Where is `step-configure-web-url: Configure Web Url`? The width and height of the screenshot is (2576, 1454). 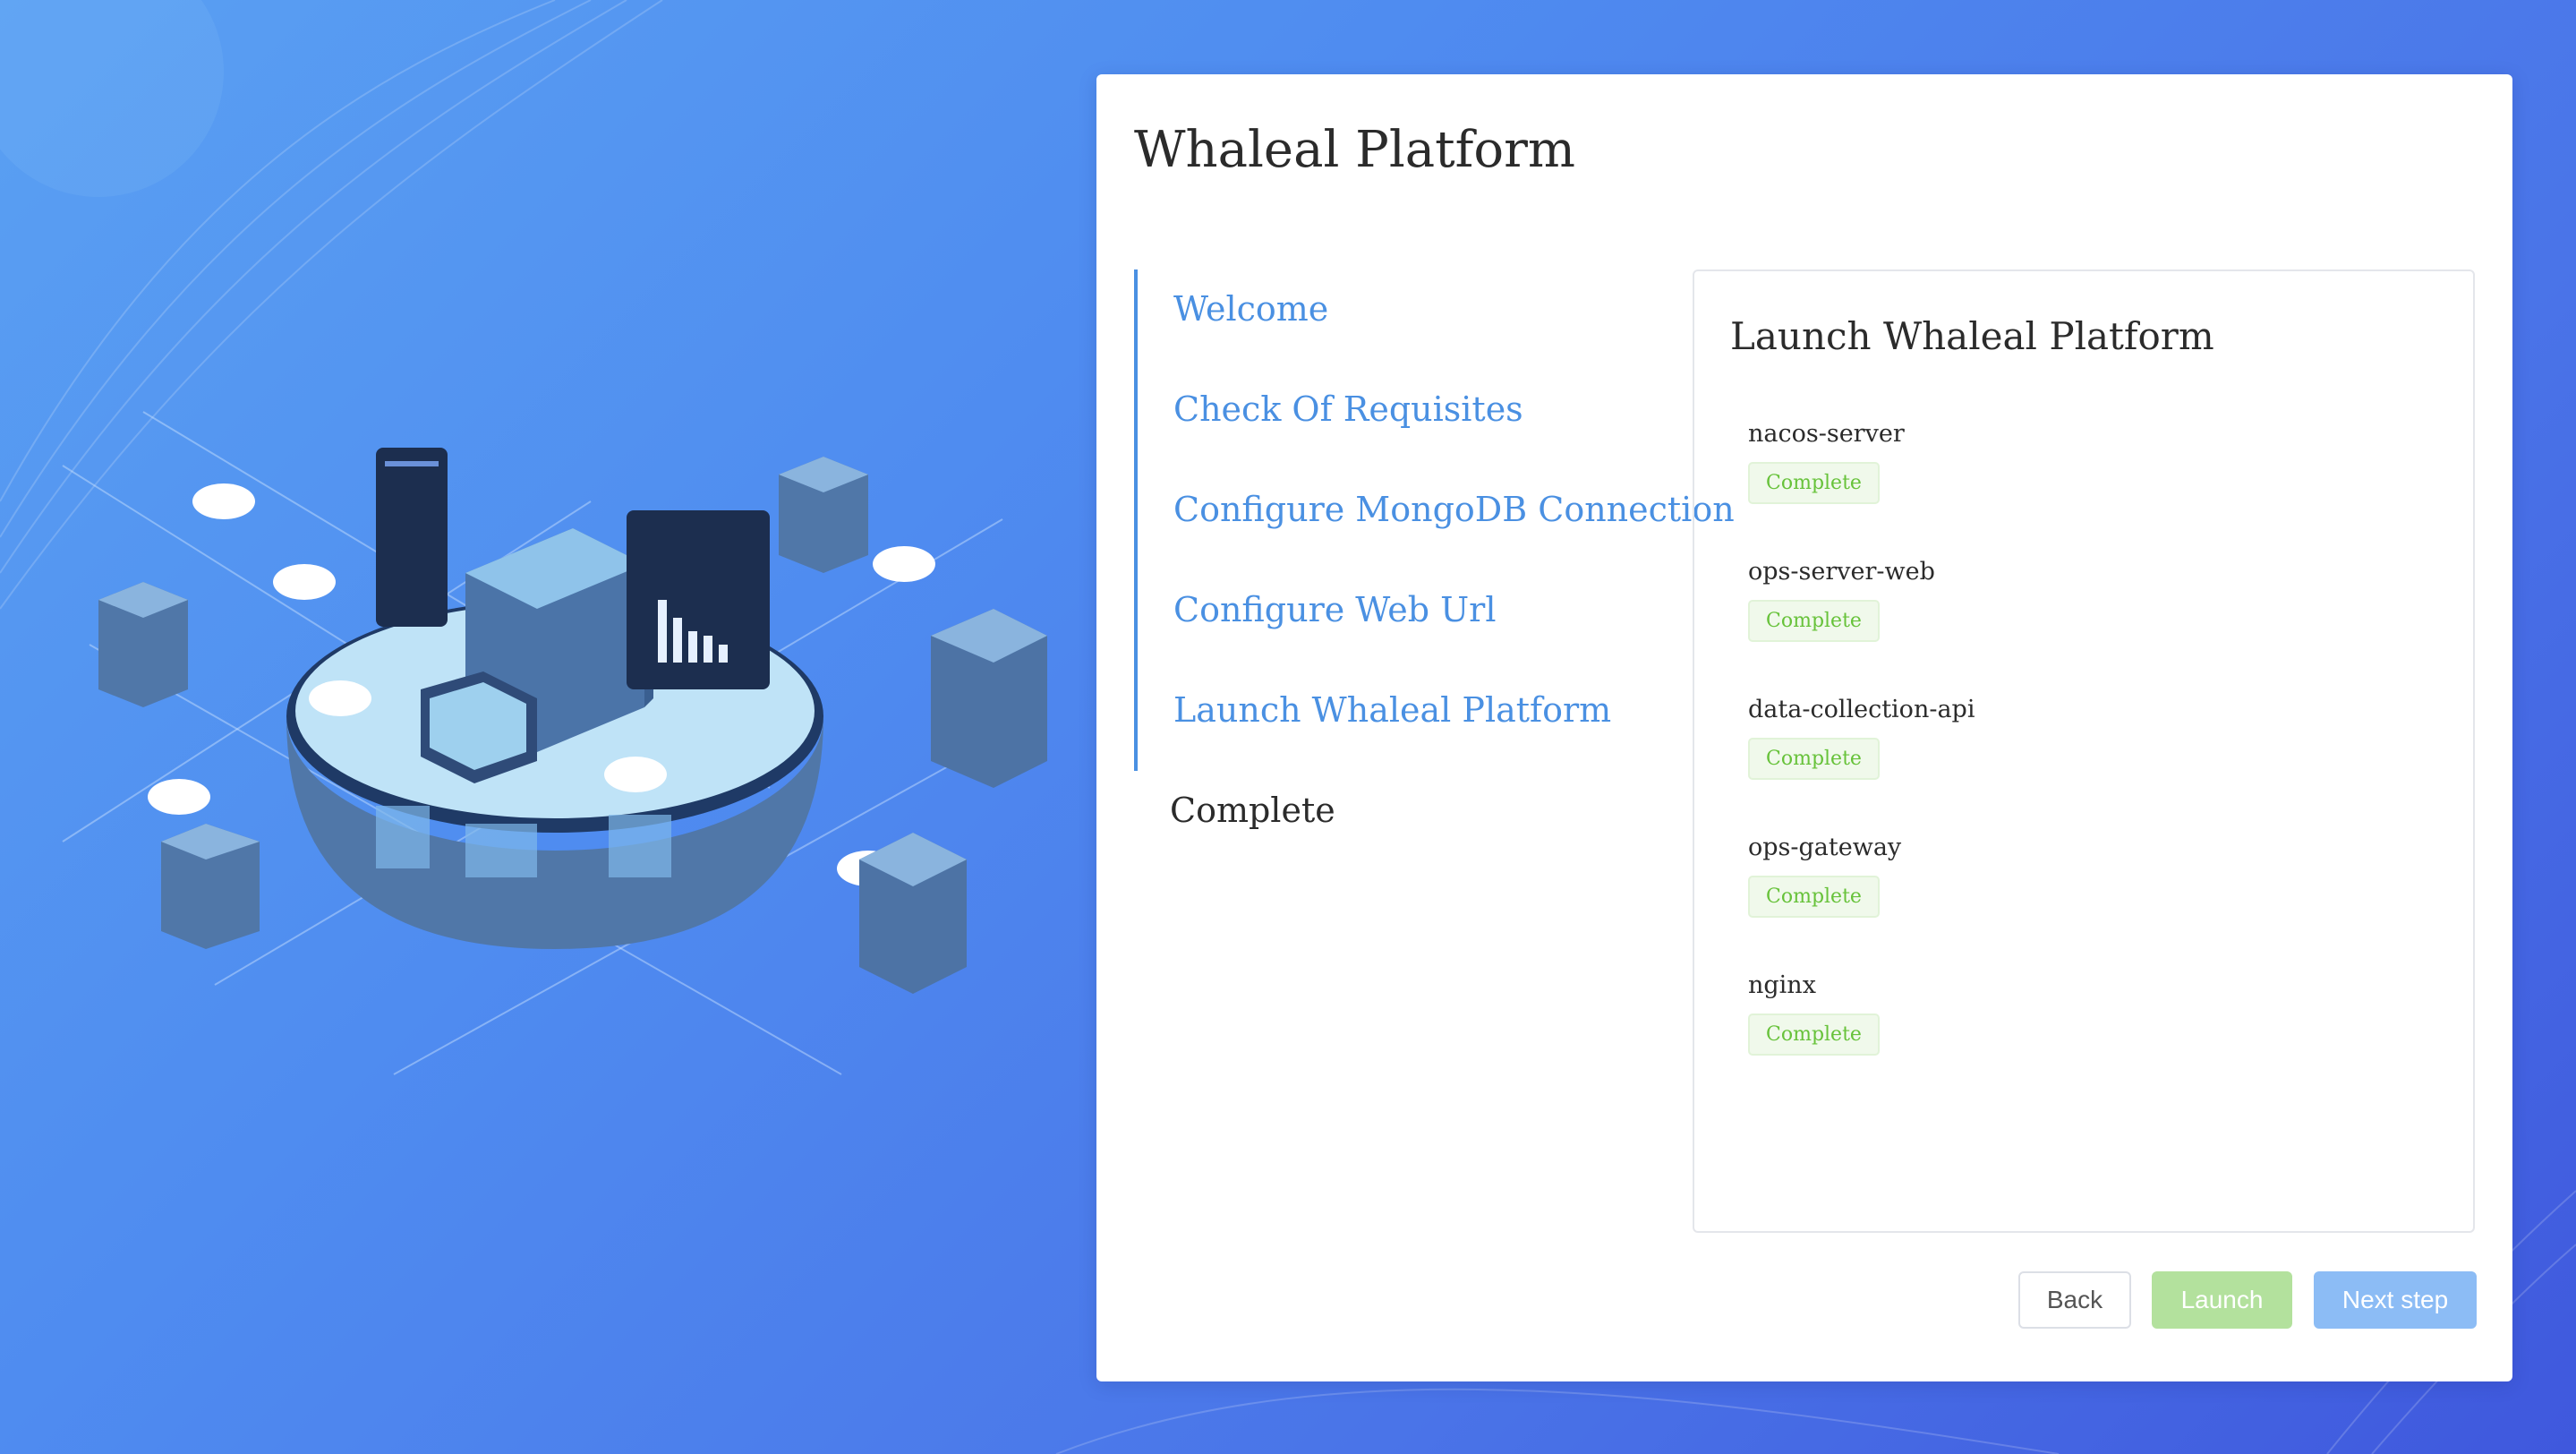
step-configure-web-url: Configure Web Url is located at coordinates (1335, 609).